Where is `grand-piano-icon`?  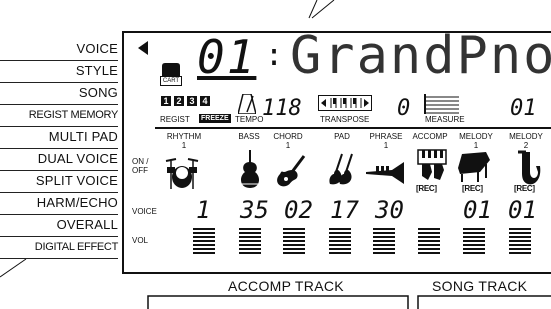
grand-piano-icon is located at coordinates (474, 167).